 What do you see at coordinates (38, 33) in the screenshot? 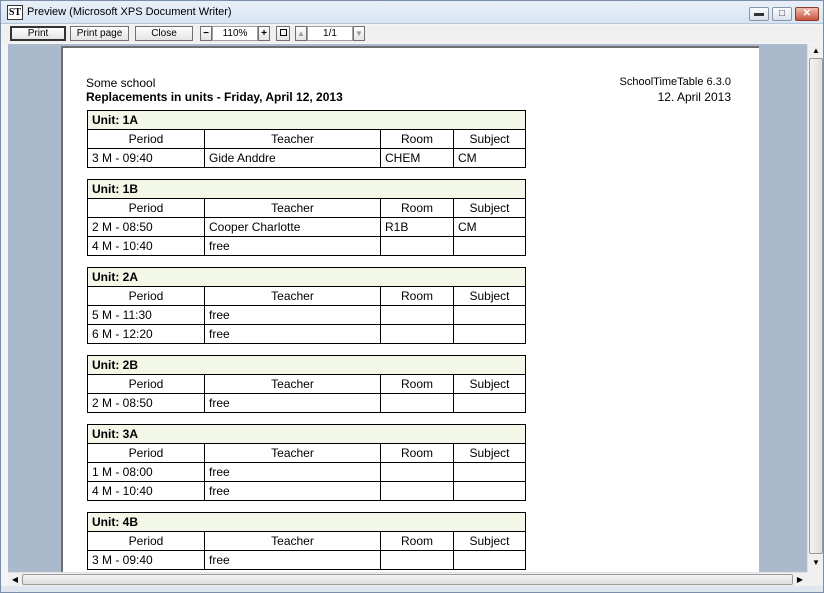
I see `print-button: Print` at bounding box center [38, 33].